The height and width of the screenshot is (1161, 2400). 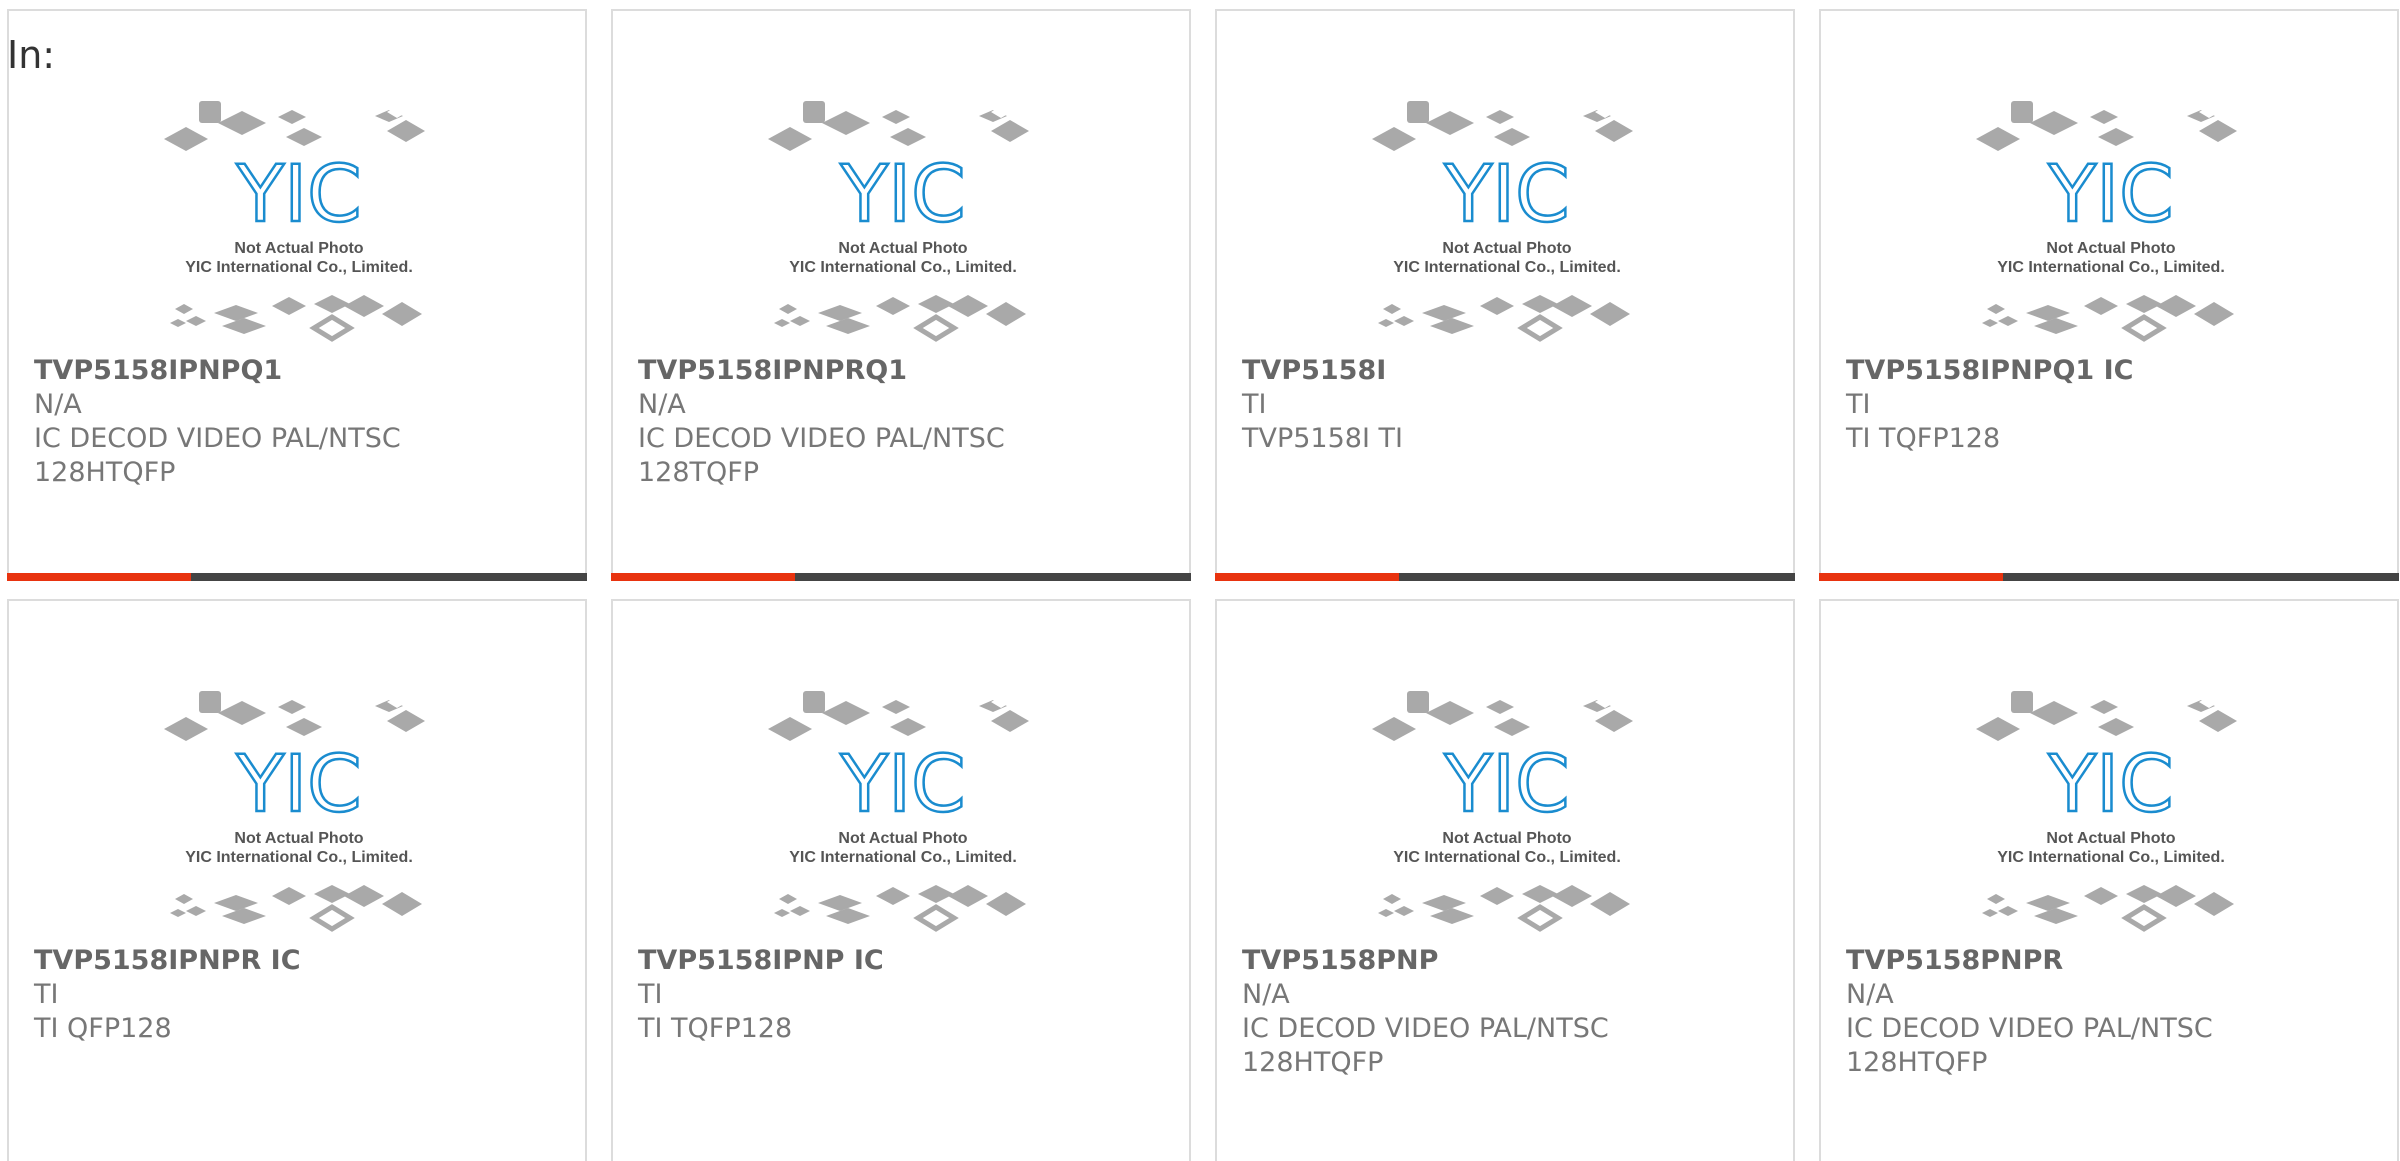 I want to click on part-number: TVP5158IPNP IC, so click(x=761, y=960).